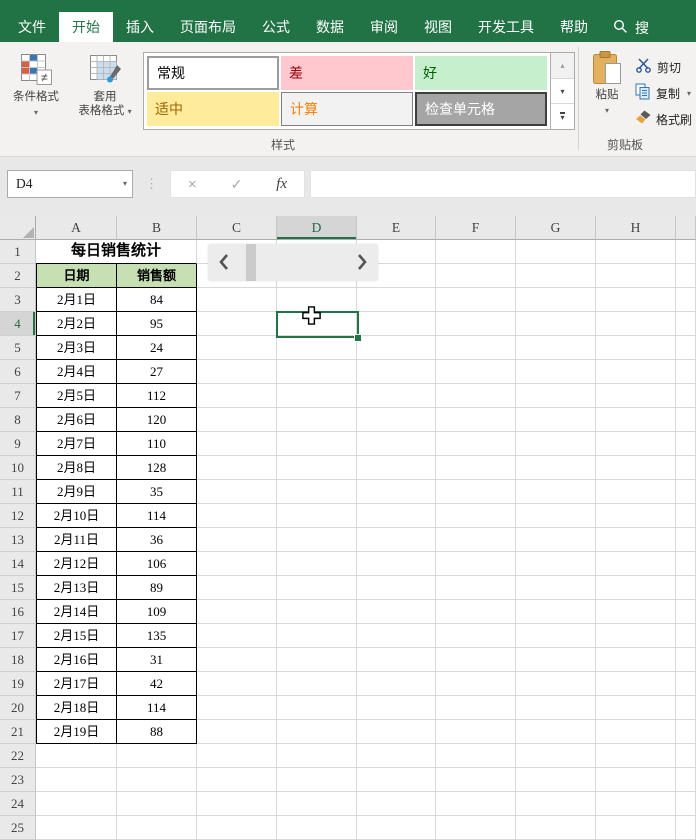 Image resolution: width=696 pixels, height=840 pixels. What do you see at coordinates (686, 684) in the screenshot?
I see `cell-I19` at bounding box center [686, 684].